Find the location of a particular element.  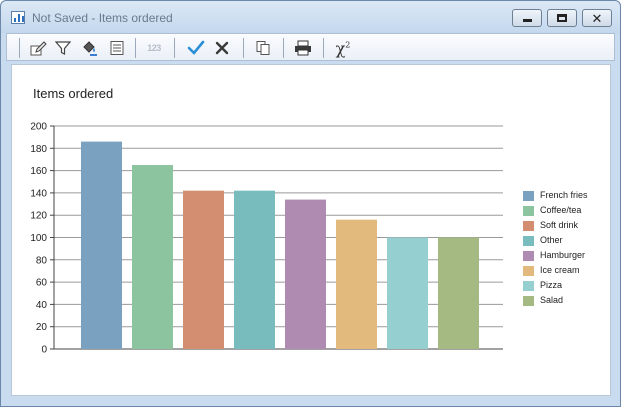

y-tick-label: 160 is located at coordinates (38, 171).